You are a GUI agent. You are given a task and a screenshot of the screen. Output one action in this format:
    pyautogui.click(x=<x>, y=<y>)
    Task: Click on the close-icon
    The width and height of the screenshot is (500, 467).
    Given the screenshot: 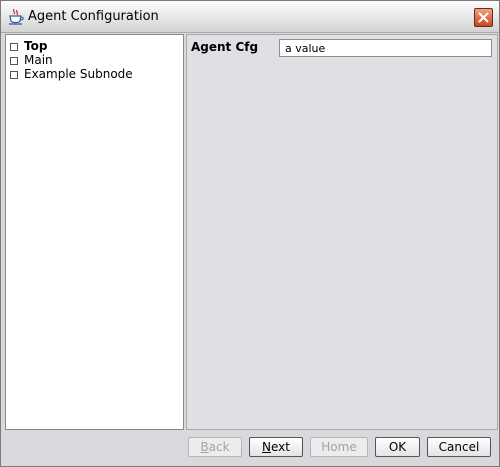 What is the action you would take?
    pyautogui.click(x=483, y=17)
    